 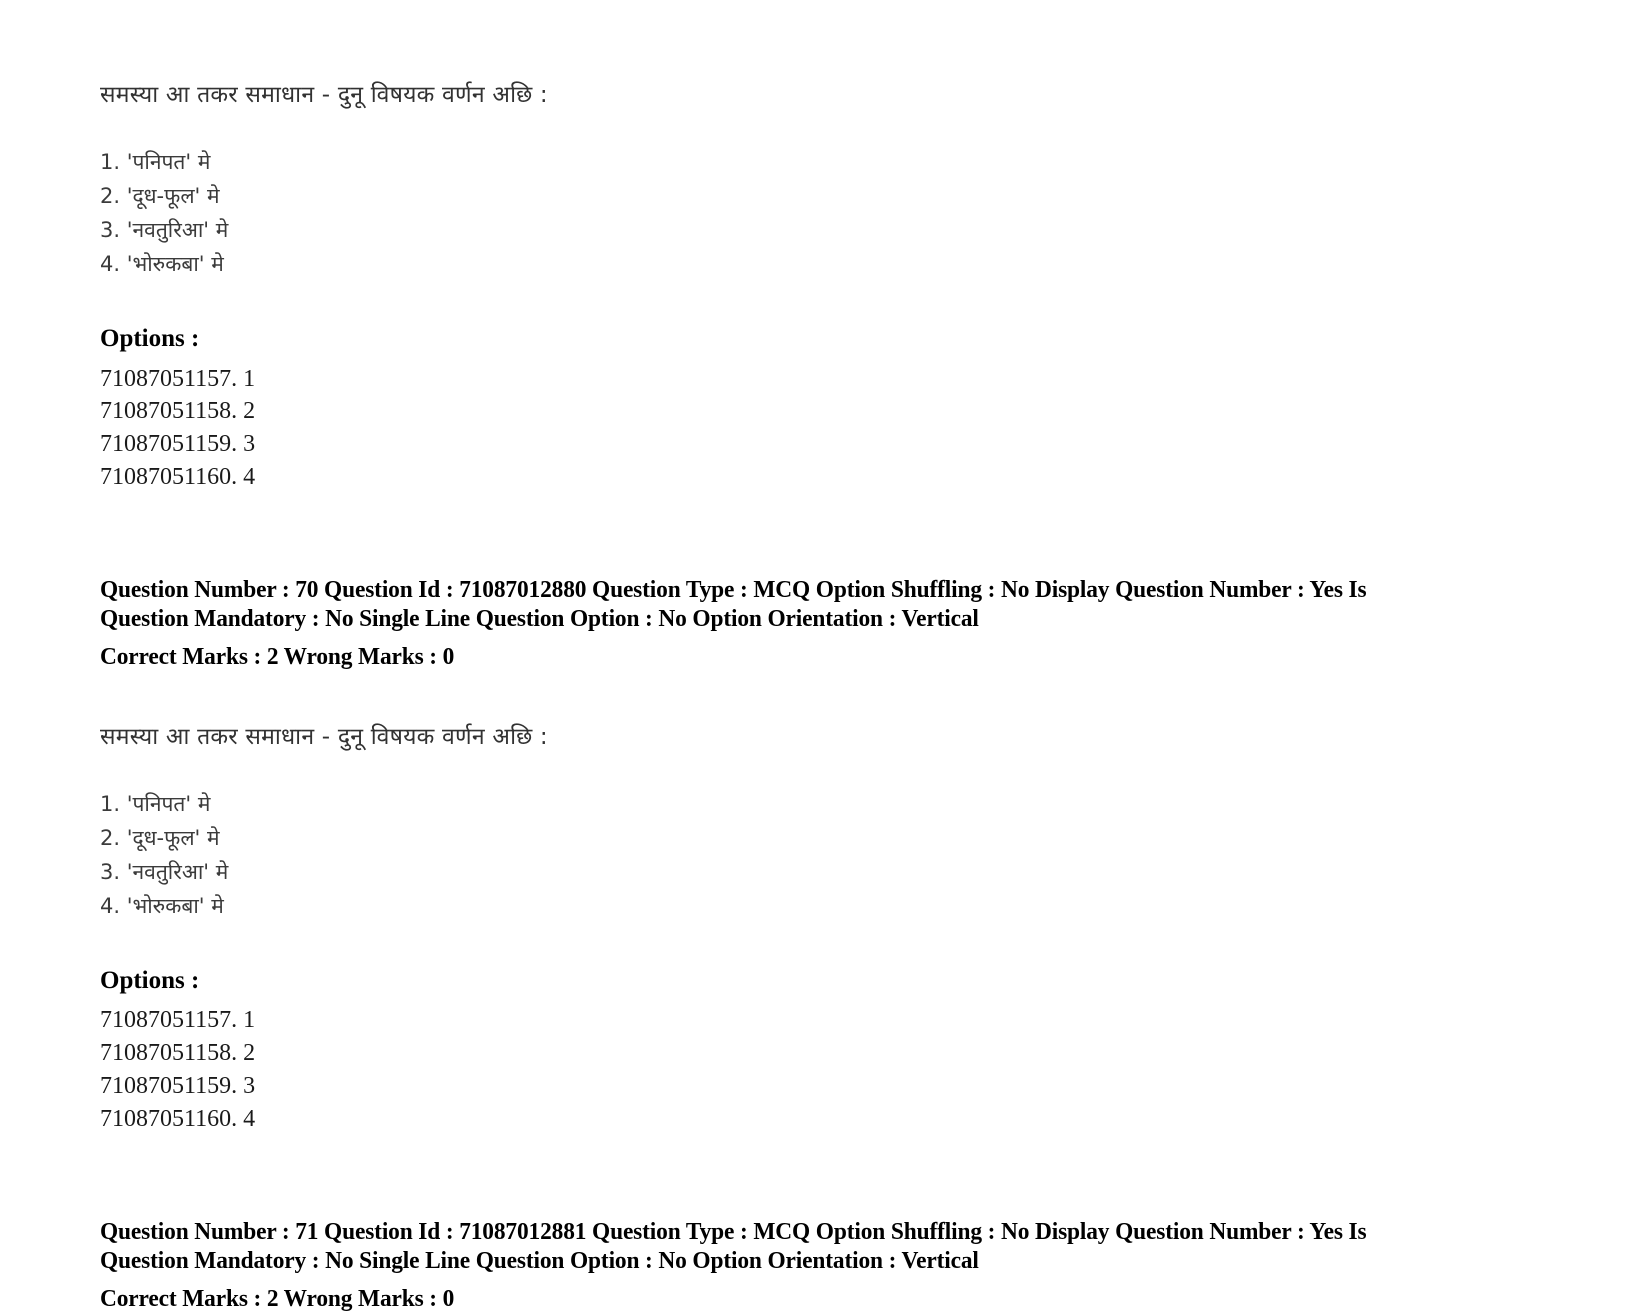 What do you see at coordinates (810, 40) in the screenshot?
I see `top-margin-spacer` at bounding box center [810, 40].